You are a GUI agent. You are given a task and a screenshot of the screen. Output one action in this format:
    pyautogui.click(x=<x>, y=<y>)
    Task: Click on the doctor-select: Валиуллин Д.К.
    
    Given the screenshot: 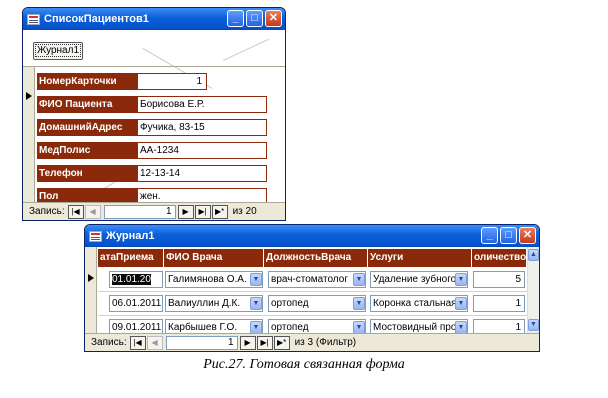 What is the action you would take?
    pyautogui.click(x=214, y=303)
    